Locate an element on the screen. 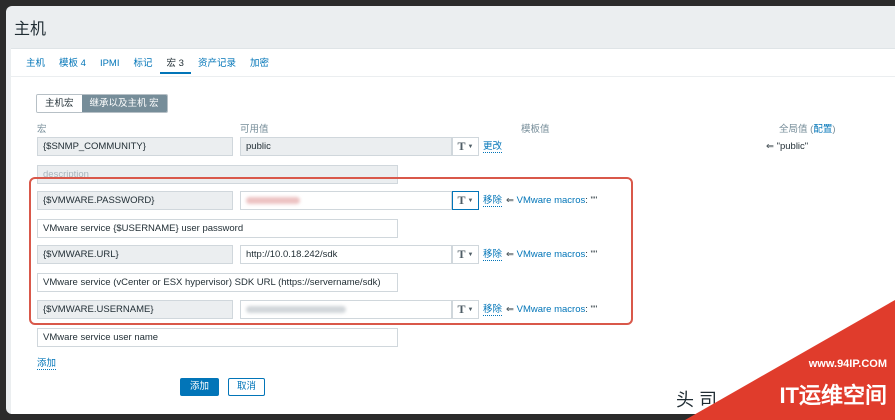 The image size is (895, 420). global-value-text: ⇐ "public" is located at coordinates (787, 146).